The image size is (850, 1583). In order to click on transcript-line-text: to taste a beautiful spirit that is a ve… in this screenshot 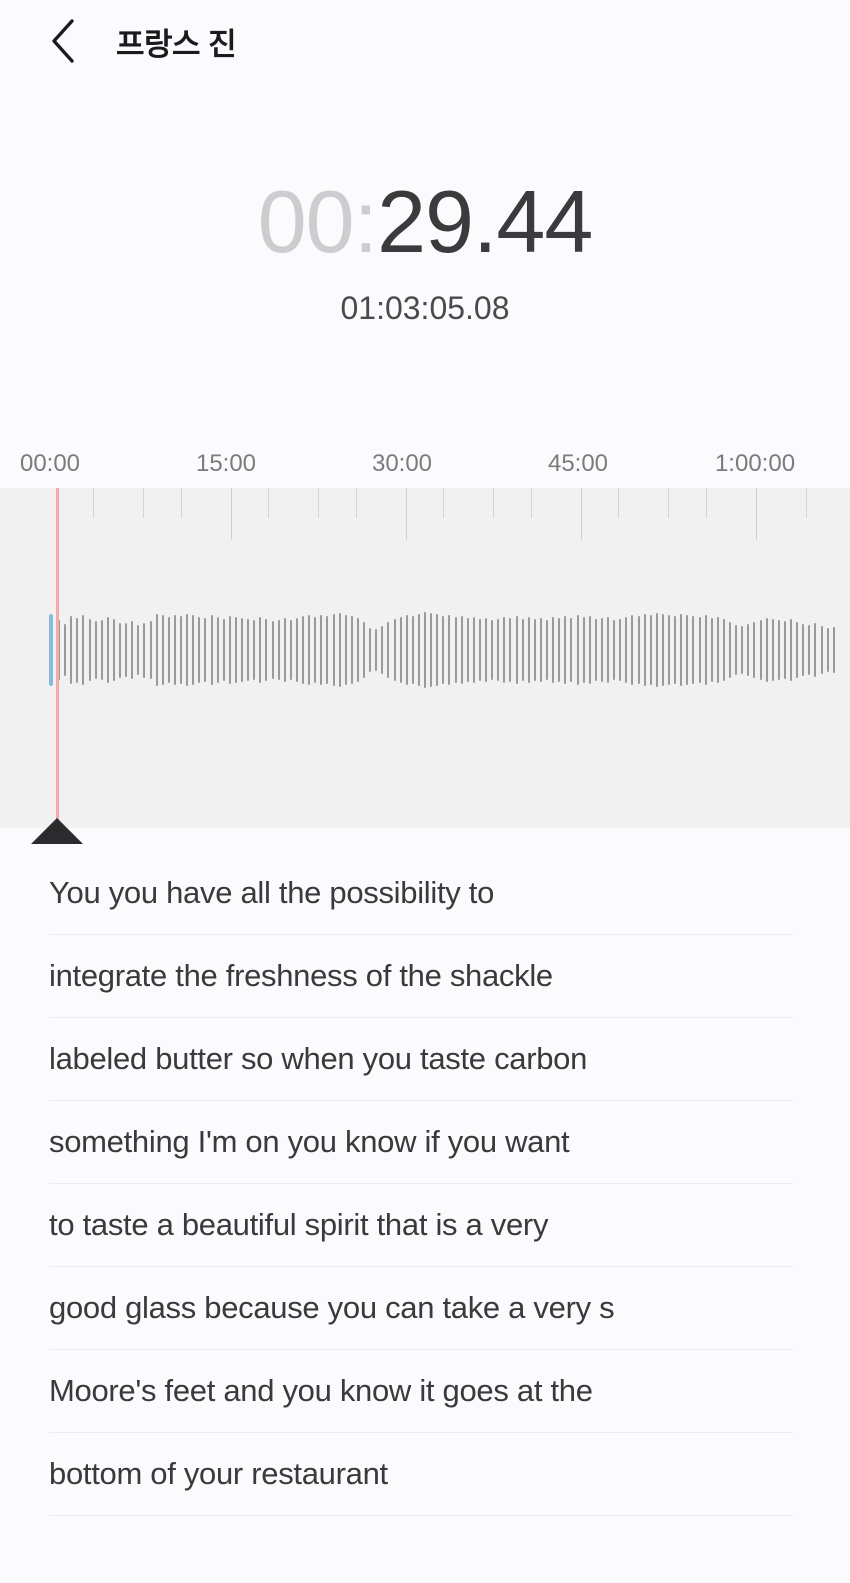, I will do `click(299, 1225)`.